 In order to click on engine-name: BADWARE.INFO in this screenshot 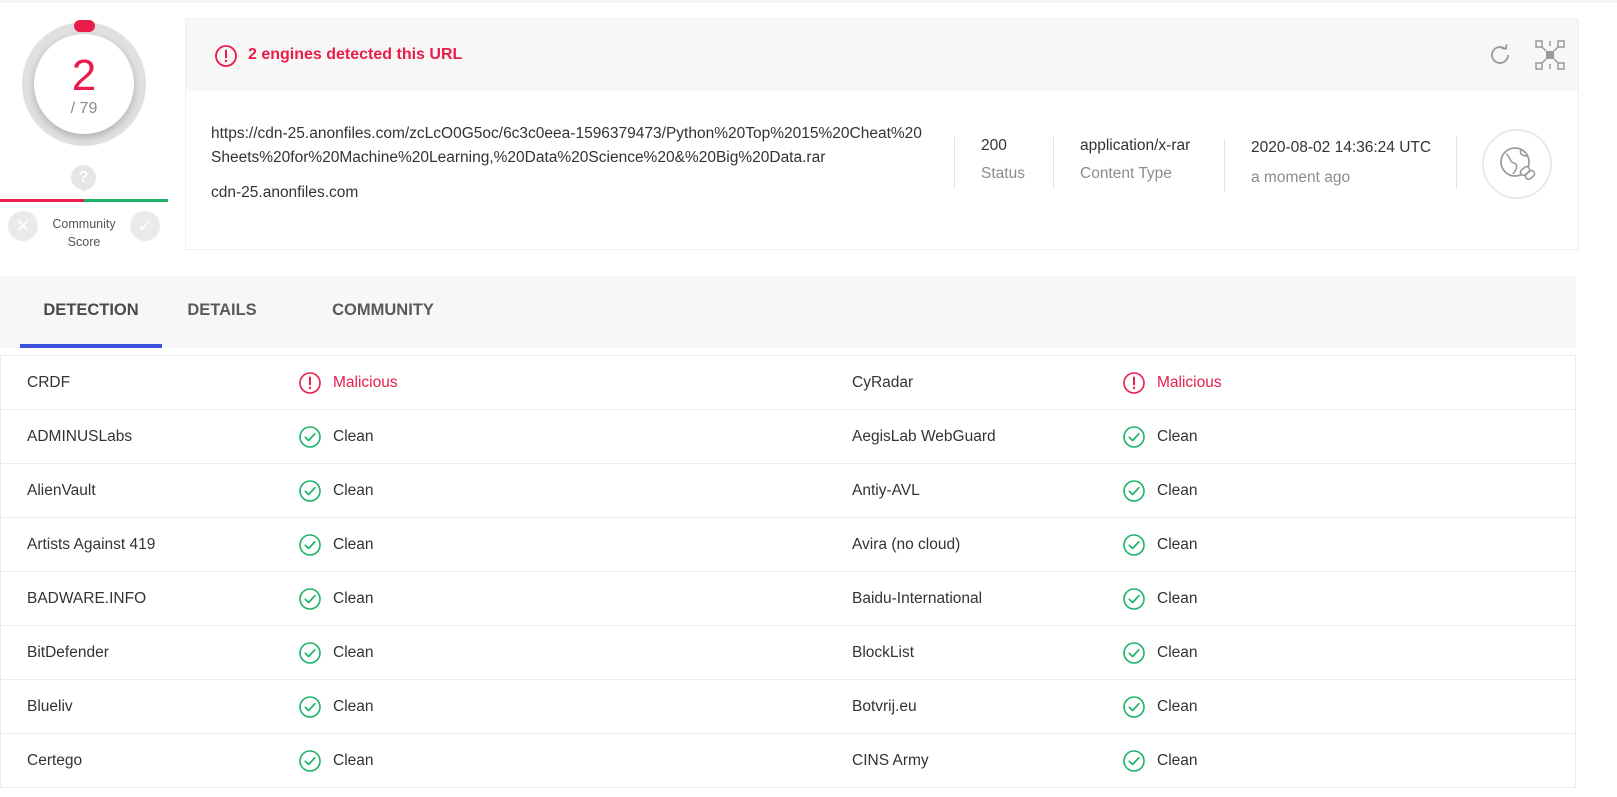, I will do `click(87, 598)`.